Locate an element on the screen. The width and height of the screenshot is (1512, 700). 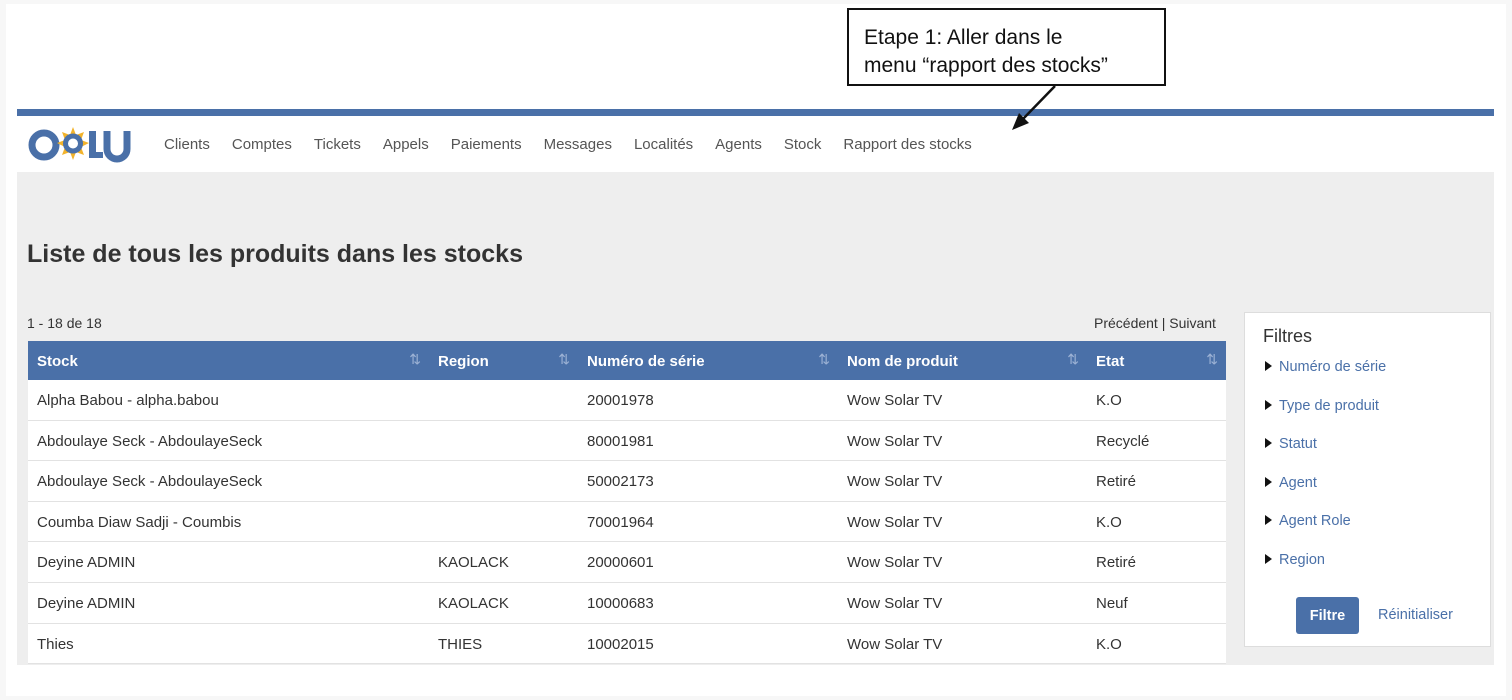
pagination: Précédent | Suivant is located at coordinates (1155, 323).